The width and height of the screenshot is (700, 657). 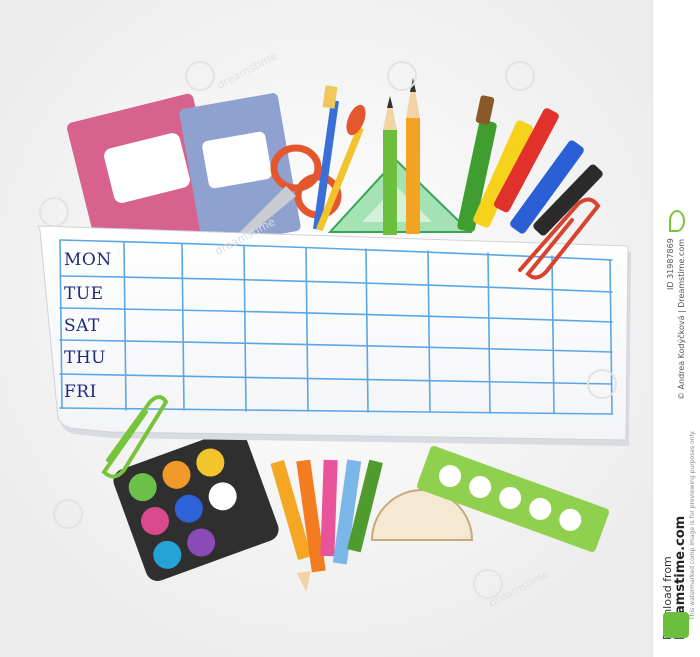 What do you see at coordinates (88, 260) in the screenshot?
I see `day-label-mon: MON` at bounding box center [88, 260].